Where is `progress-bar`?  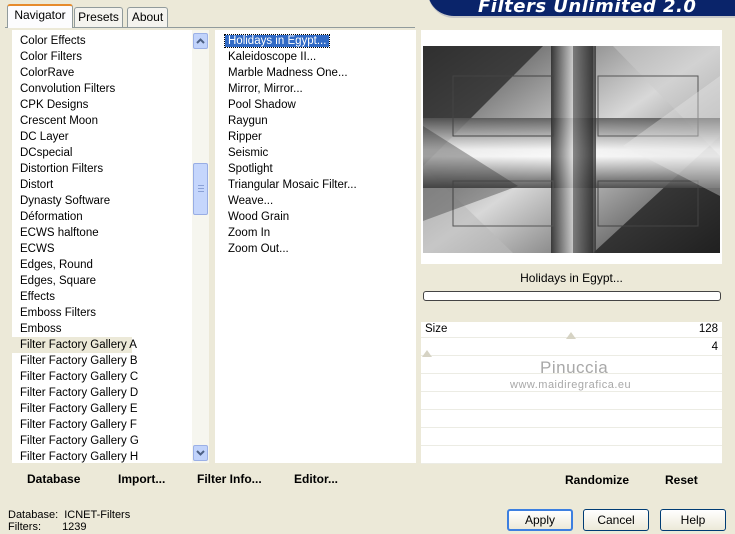 progress-bar is located at coordinates (572, 296).